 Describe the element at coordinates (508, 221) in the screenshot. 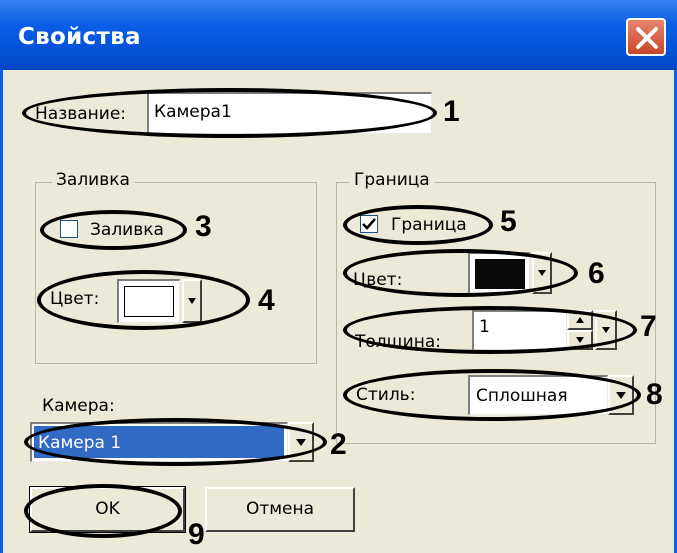

I see `callout-number-5: 5` at that location.